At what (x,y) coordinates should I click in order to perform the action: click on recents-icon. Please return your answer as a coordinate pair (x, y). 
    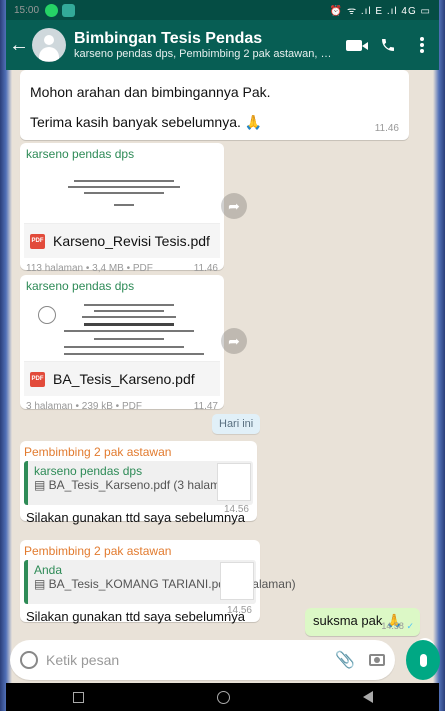
    Looking at the image, I should click on (78, 697).